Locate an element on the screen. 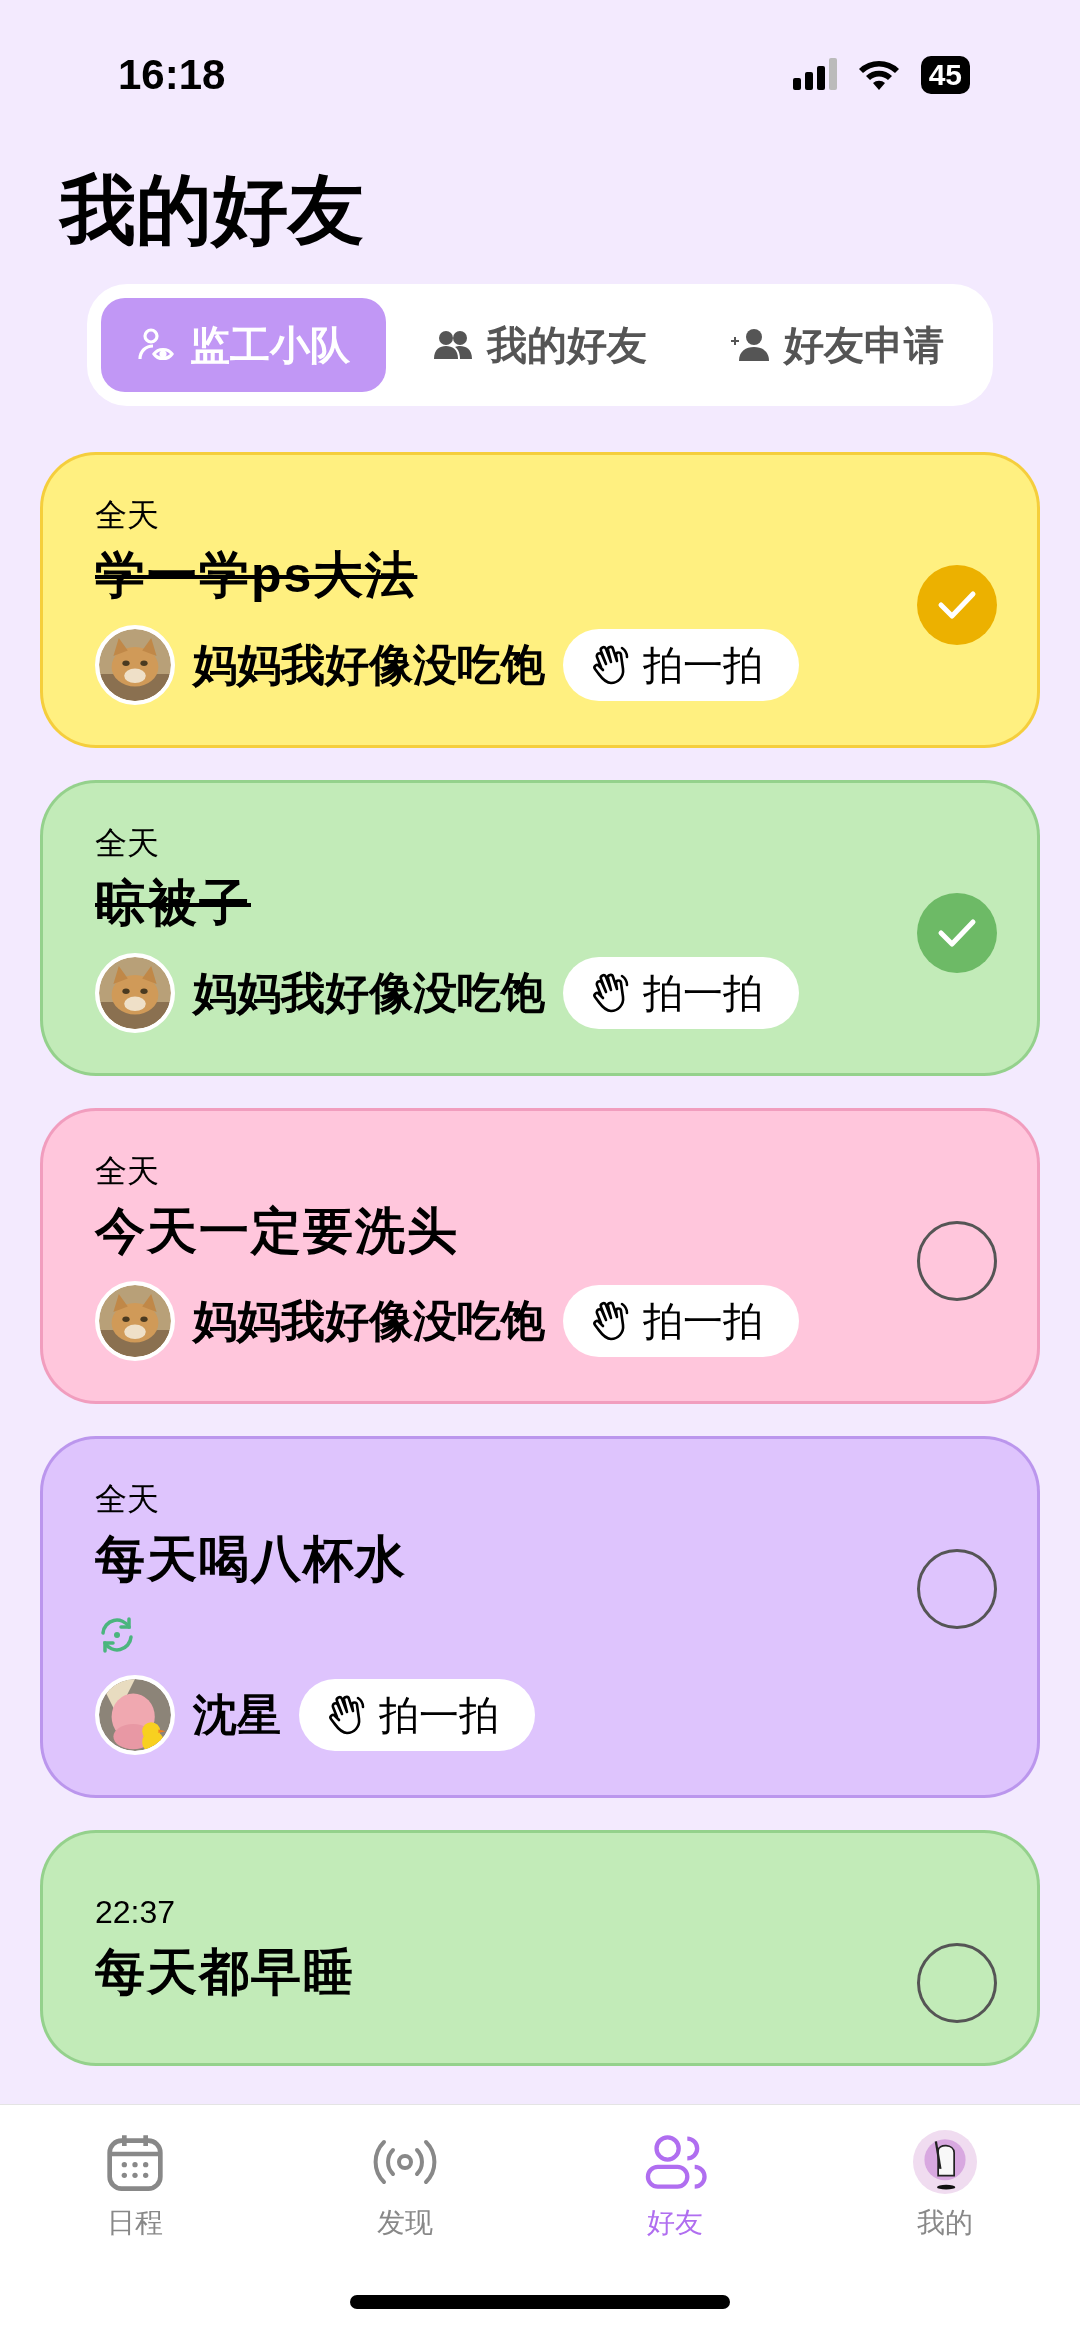 The width and height of the screenshot is (1080, 2337). task-title: 每天喝八杯水 is located at coordinates (251, 1559).